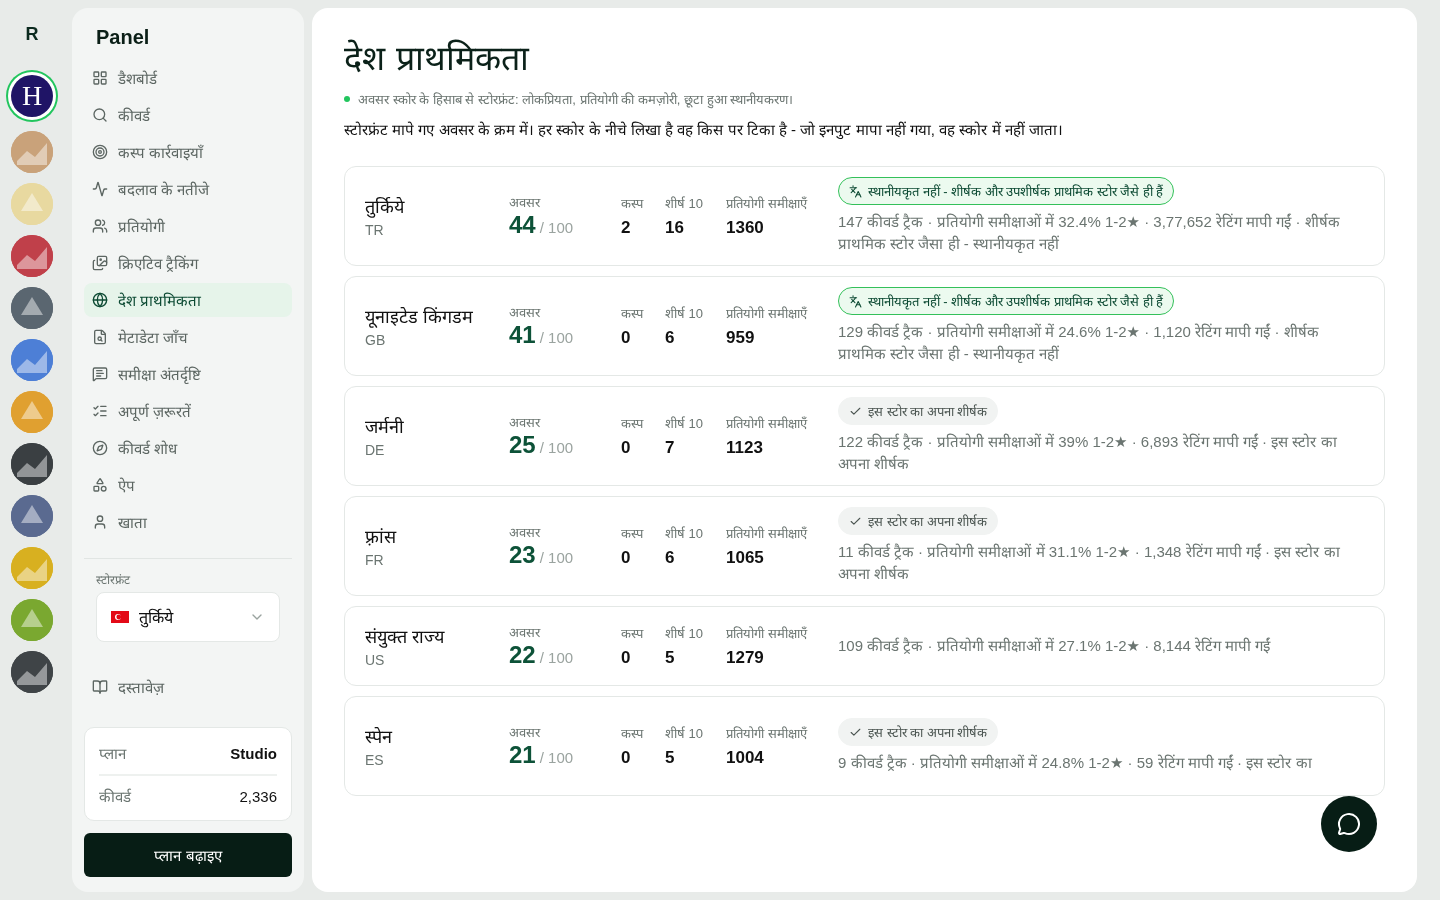 This screenshot has height=900, width=1440. Describe the element at coordinates (100, 522) in the screenshot. I see `user-icon` at that location.